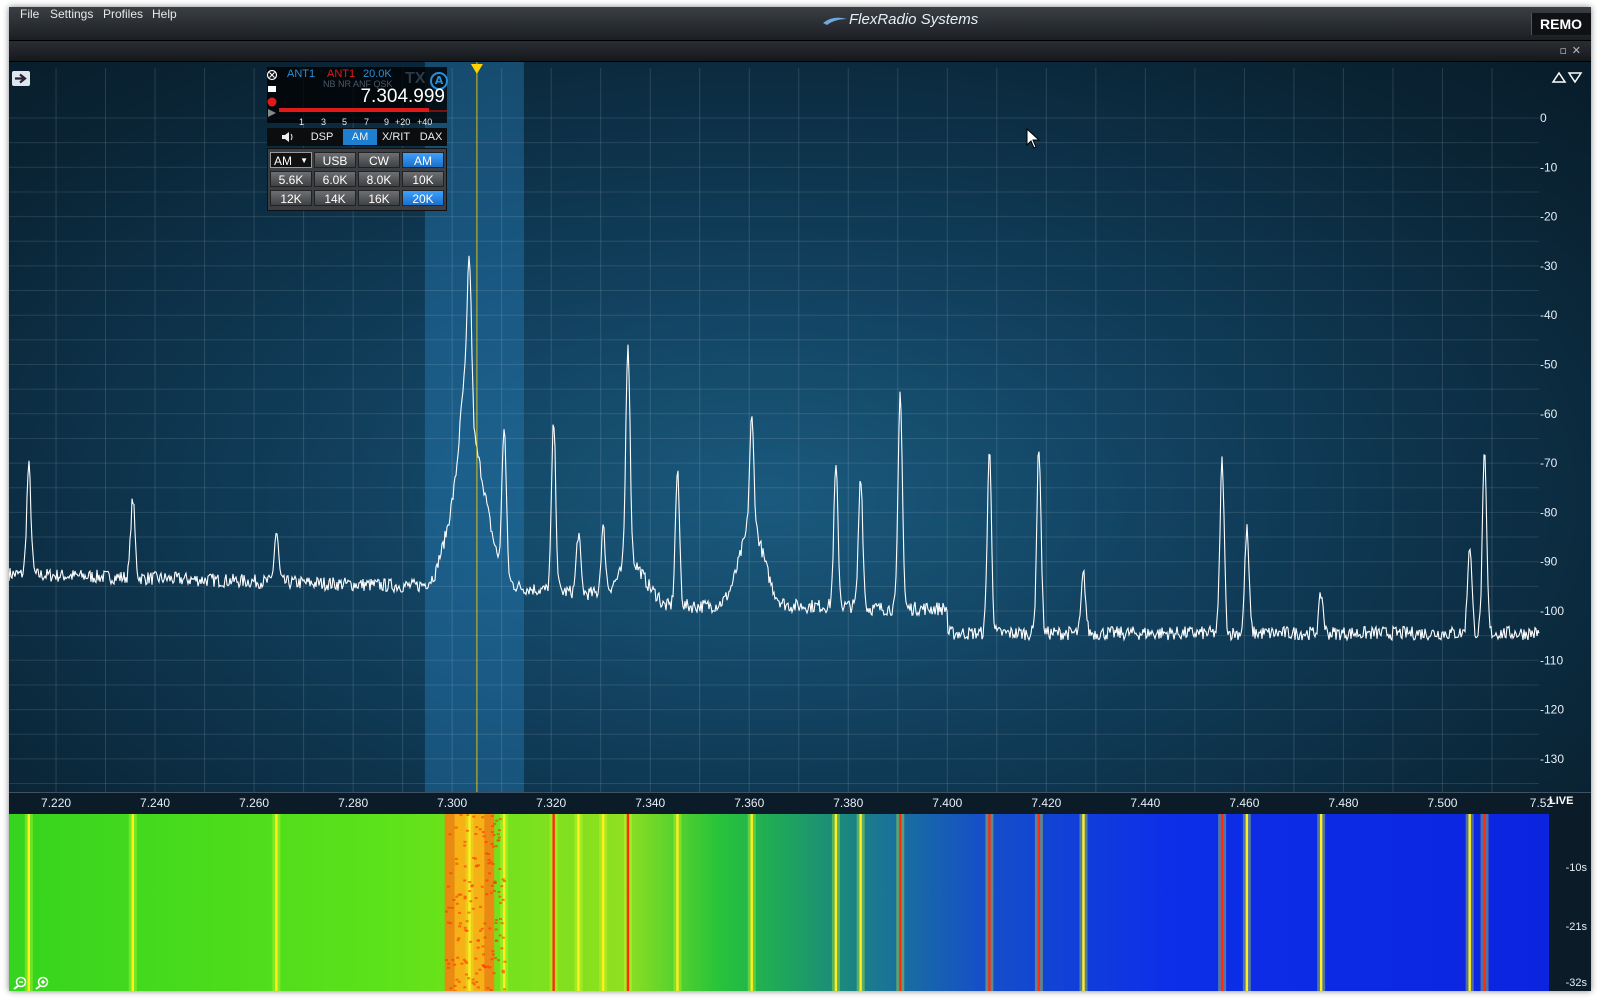 The height and width of the screenshot is (998, 1600). I want to click on close-slice-icon, so click(272, 75).